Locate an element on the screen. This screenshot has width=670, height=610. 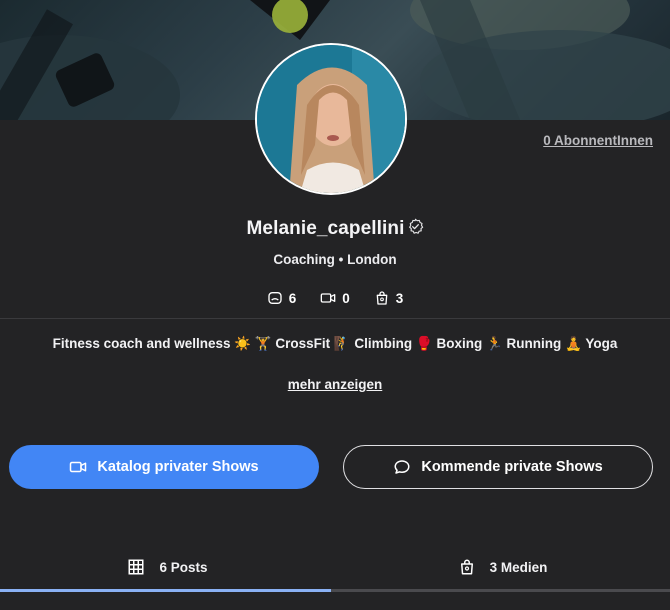
upcoming-private-shows-button: Kommende private Shows is located at coordinates (498, 467).